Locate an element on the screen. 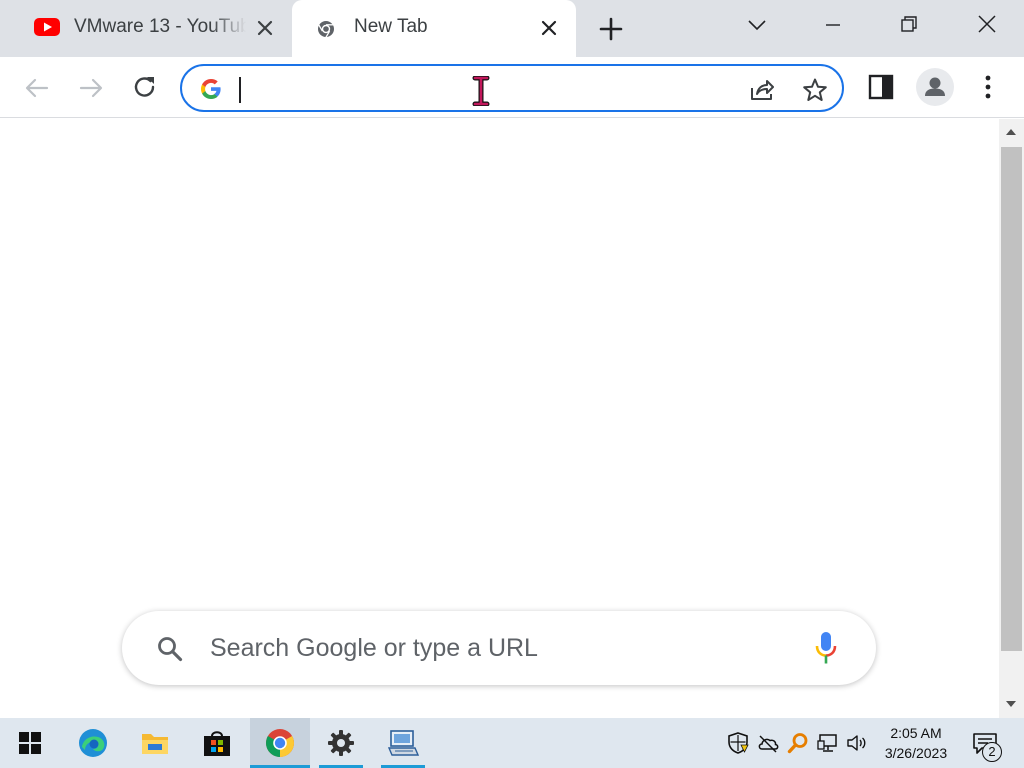 The height and width of the screenshot is (768, 1024). taskbar-remote-desktop is located at coordinates (403, 743).